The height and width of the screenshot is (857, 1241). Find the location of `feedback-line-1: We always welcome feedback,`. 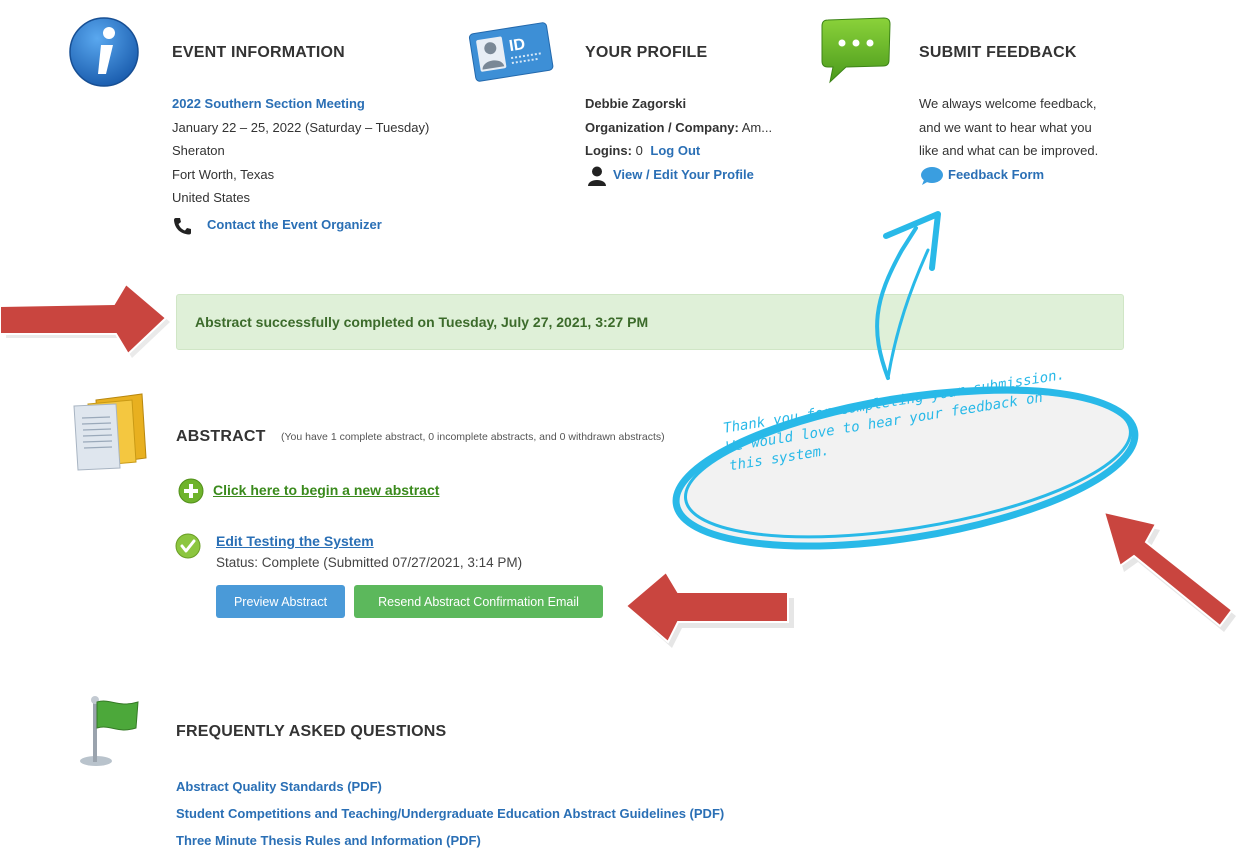

feedback-line-1: We always welcome feedback, is located at coordinates (1008, 103).